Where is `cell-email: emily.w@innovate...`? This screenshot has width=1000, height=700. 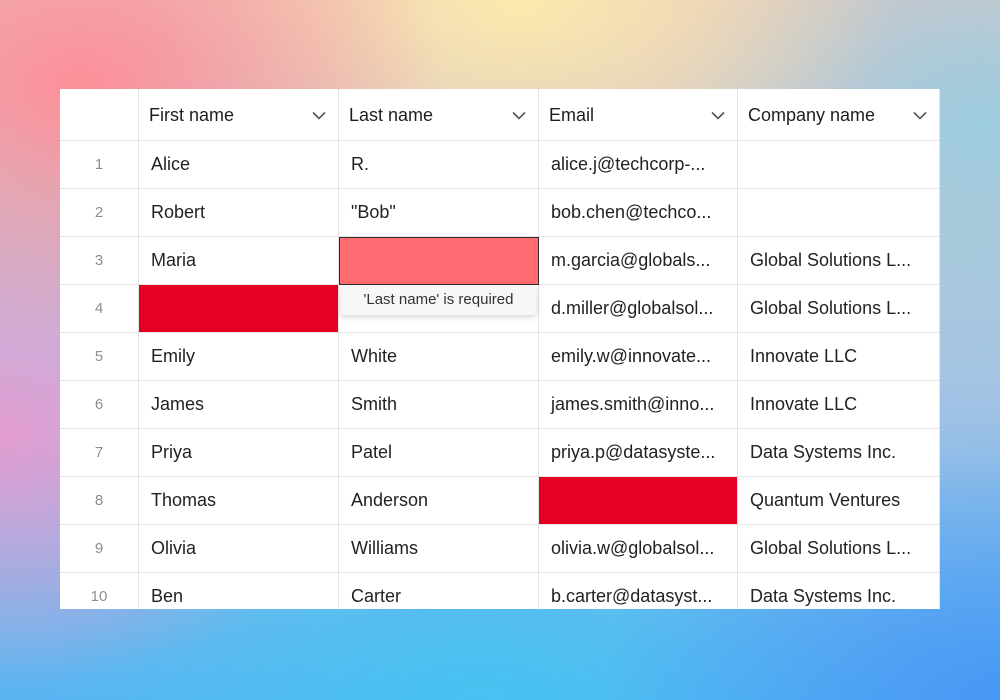
cell-email: emily.w@innovate... is located at coordinates (638, 357).